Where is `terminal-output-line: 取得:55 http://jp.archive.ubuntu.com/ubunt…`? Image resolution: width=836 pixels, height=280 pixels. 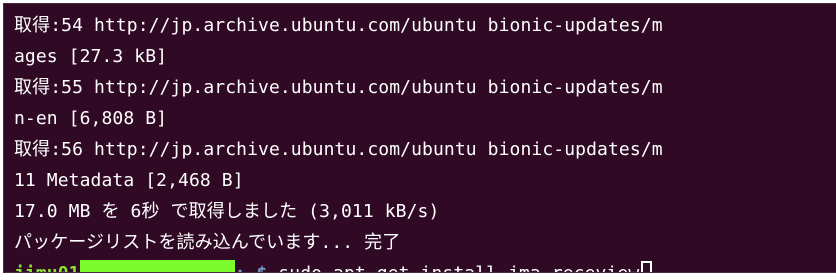 terminal-output-line: 取得:55 http://jp.archive.ubuntu.com/ubunt… is located at coordinates (338, 87).